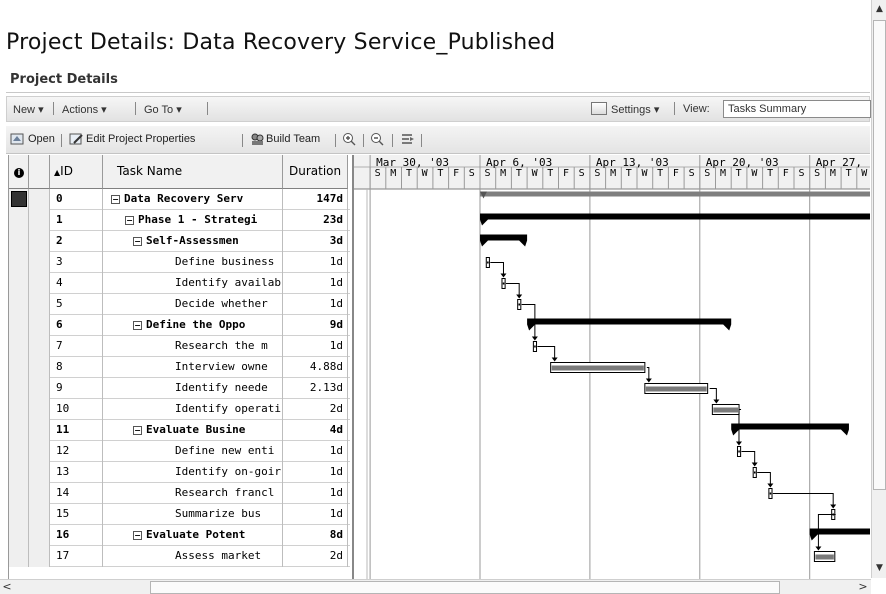 The width and height of the screenshot is (886, 594). I want to click on task-row: 0− Data Recovery Serv 147d, so click(179, 199).